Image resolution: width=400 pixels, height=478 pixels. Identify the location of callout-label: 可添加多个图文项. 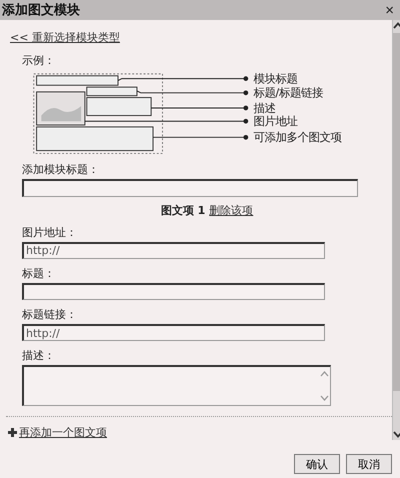
(297, 137).